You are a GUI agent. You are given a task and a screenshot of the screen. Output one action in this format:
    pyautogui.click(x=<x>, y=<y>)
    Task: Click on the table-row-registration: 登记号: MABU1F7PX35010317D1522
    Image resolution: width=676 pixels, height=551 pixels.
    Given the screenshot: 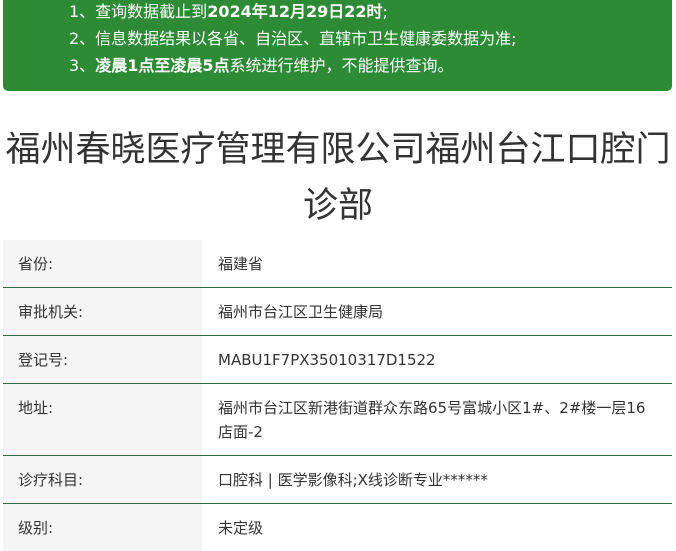 What is the action you would take?
    pyautogui.click(x=337, y=360)
    